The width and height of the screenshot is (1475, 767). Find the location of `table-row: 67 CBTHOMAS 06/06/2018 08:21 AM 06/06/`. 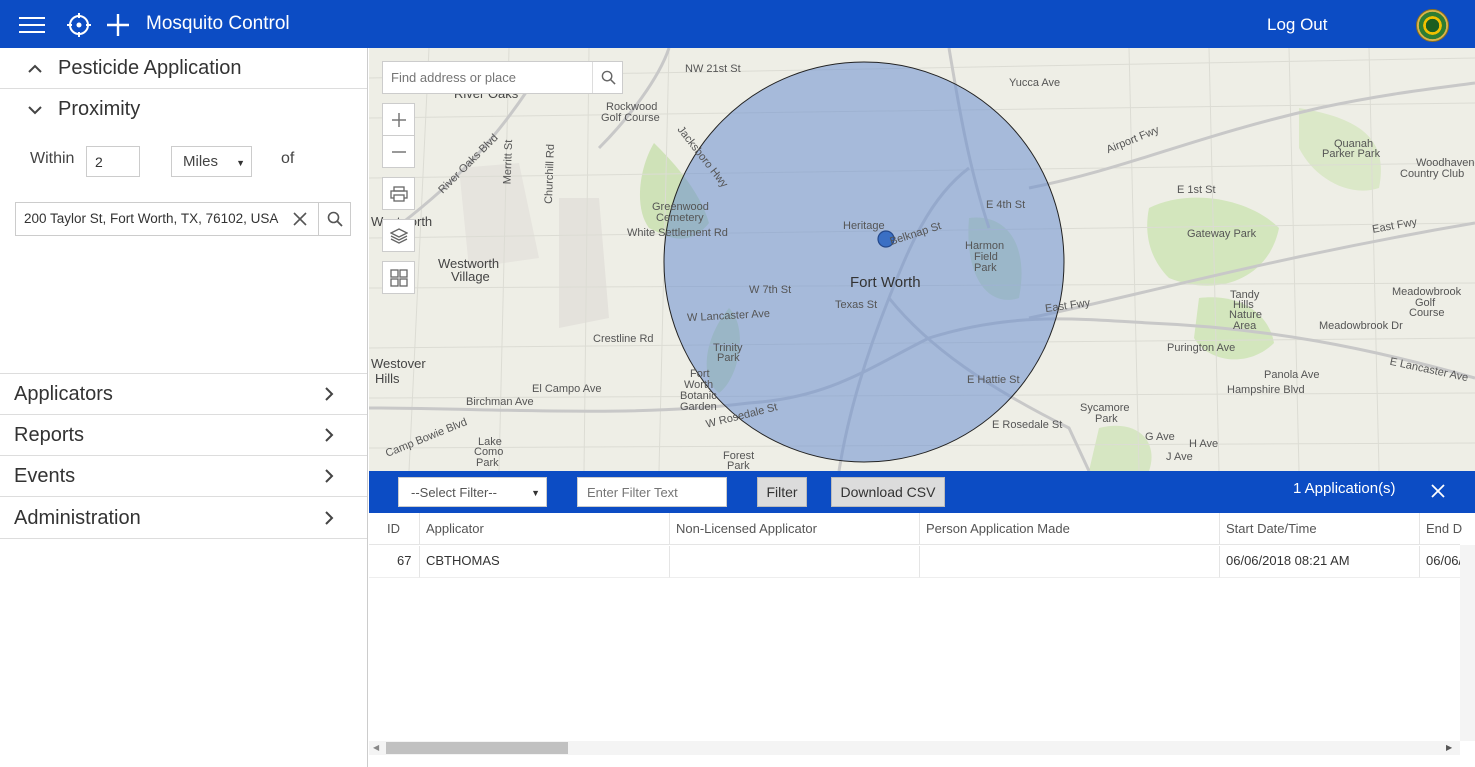

table-row: 67 CBTHOMAS 06/06/2018 08:21 AM 06/06/ is located at coordinates (914, 562).